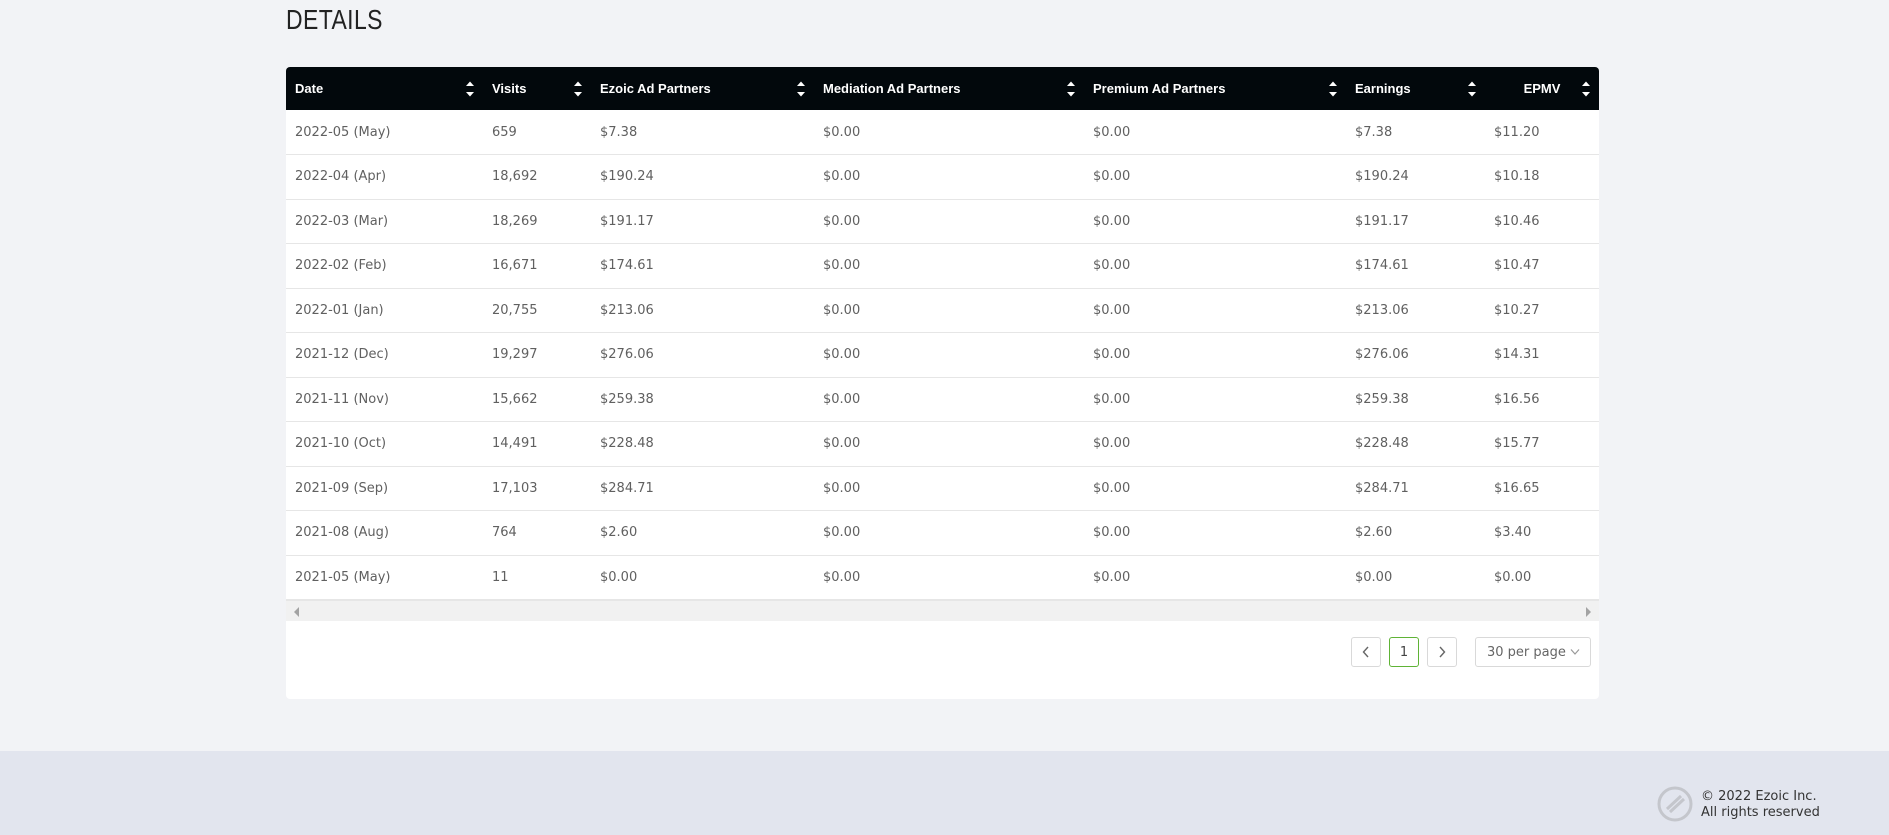 This screenshot has width=1889, height=835. What do you see at coordinates (509, 88) in the screenshot?
I see `column-header-label: Visits` at bounding box center [509, 88].